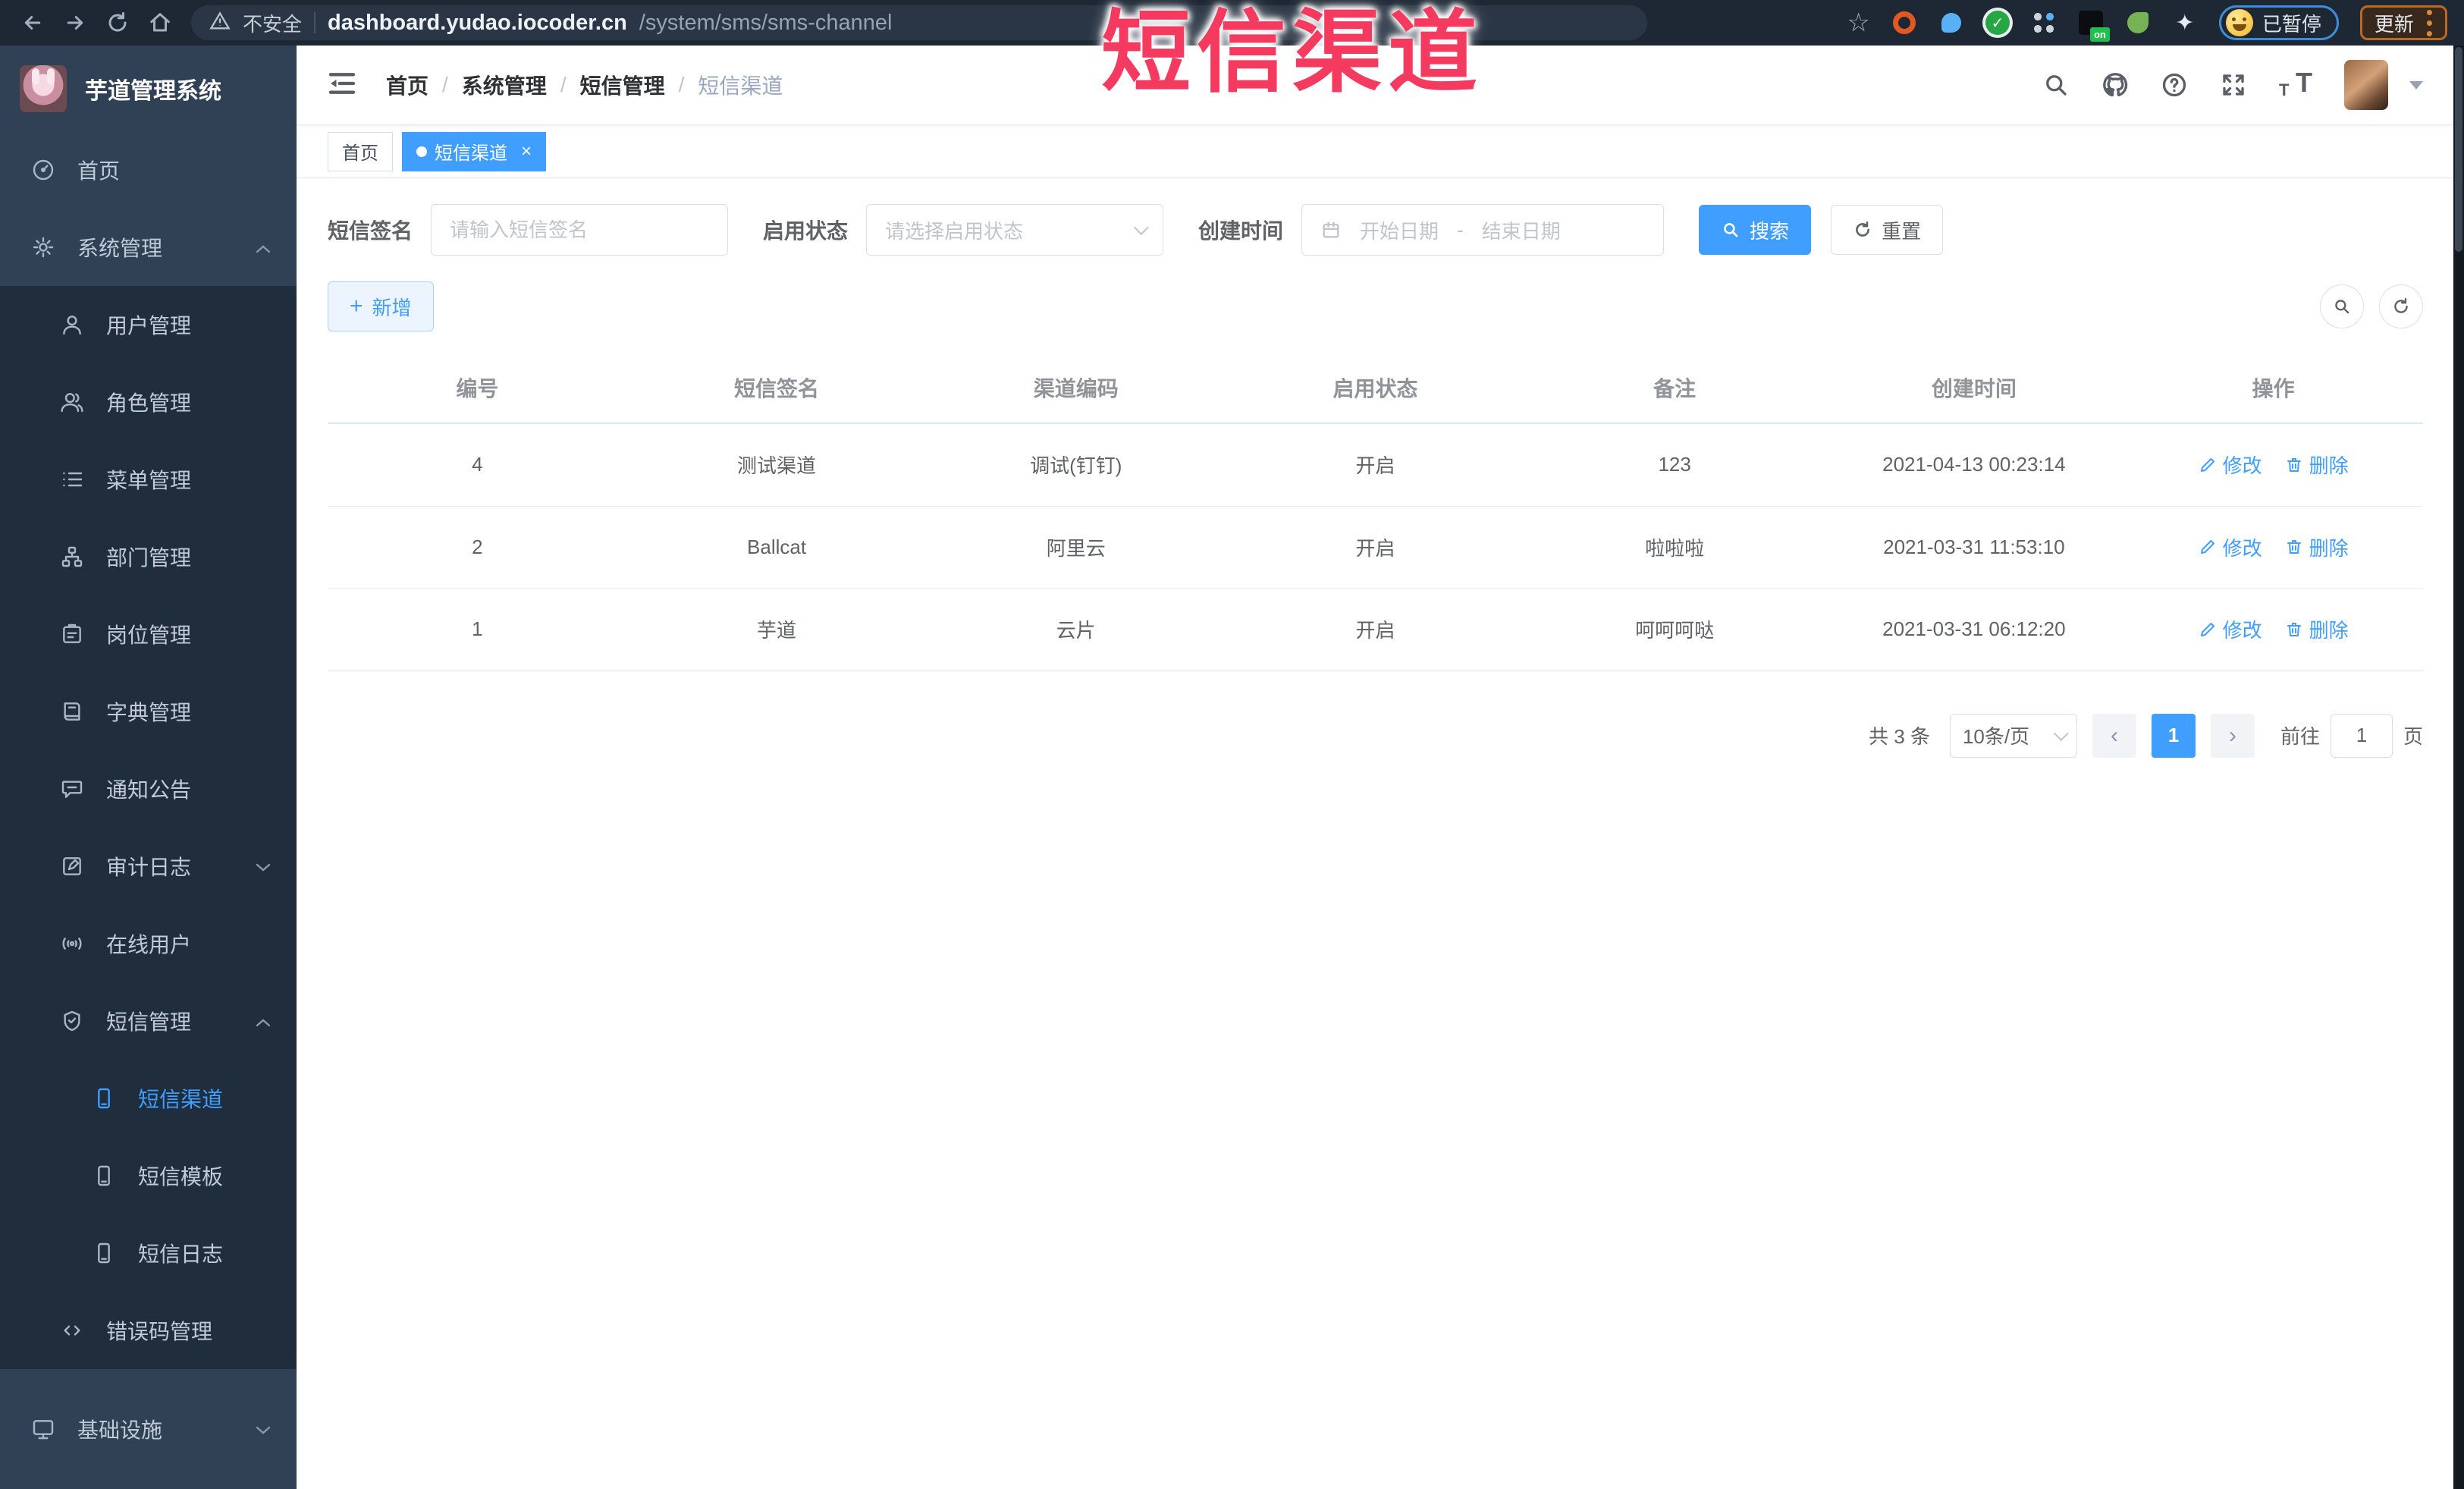 The height and width of the screenshot is (1489, 2464). Describe the element at coordinates (33, 23) in the screenshot. I see `back-icon` at that location.